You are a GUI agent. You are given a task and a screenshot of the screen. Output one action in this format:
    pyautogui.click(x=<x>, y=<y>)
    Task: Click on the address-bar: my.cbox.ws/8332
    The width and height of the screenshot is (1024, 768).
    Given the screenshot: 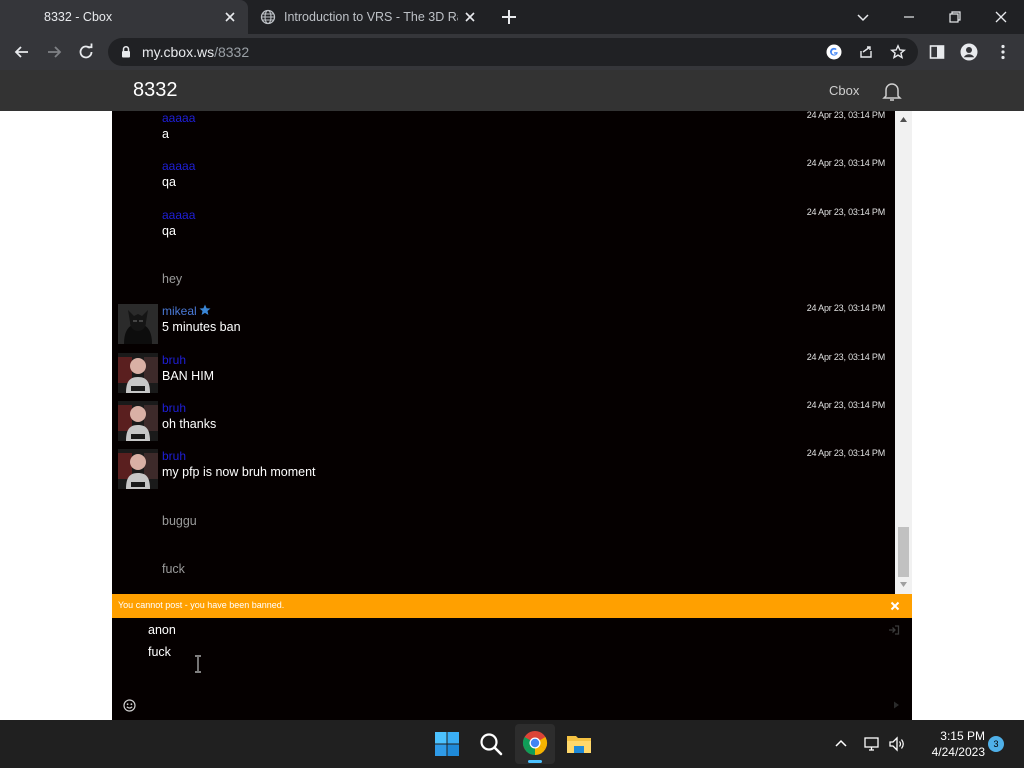 What is the action you would take?
    pyautogui.click(x=513, y=52)
    